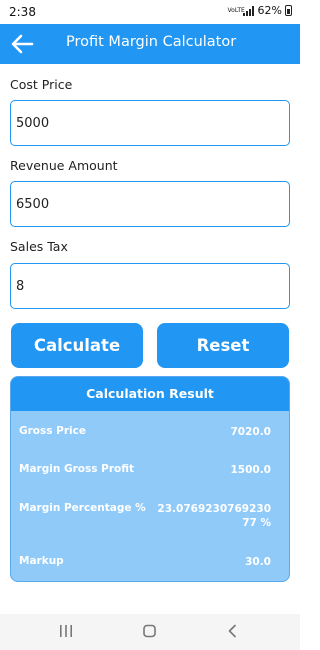  What do you see at coordinates (22, 12) in the screenshot?
I see `status-time: 2:38` at bounding box center [22, 12].